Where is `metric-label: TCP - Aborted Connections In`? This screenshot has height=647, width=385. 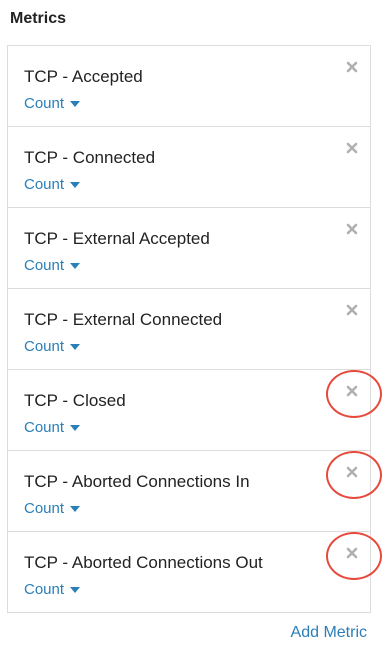 metric-label: TCP - Aborted Connections In is located at coordinates (137, 481).